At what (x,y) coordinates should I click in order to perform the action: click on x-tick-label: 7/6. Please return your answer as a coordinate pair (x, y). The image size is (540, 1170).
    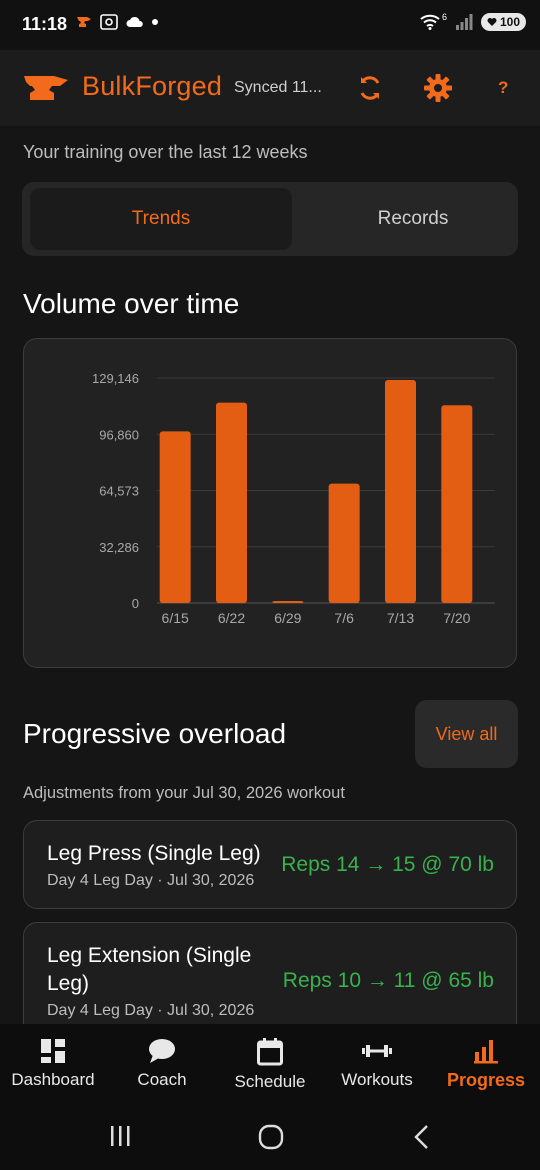
    Looking at the image, I should click on (344, 618).